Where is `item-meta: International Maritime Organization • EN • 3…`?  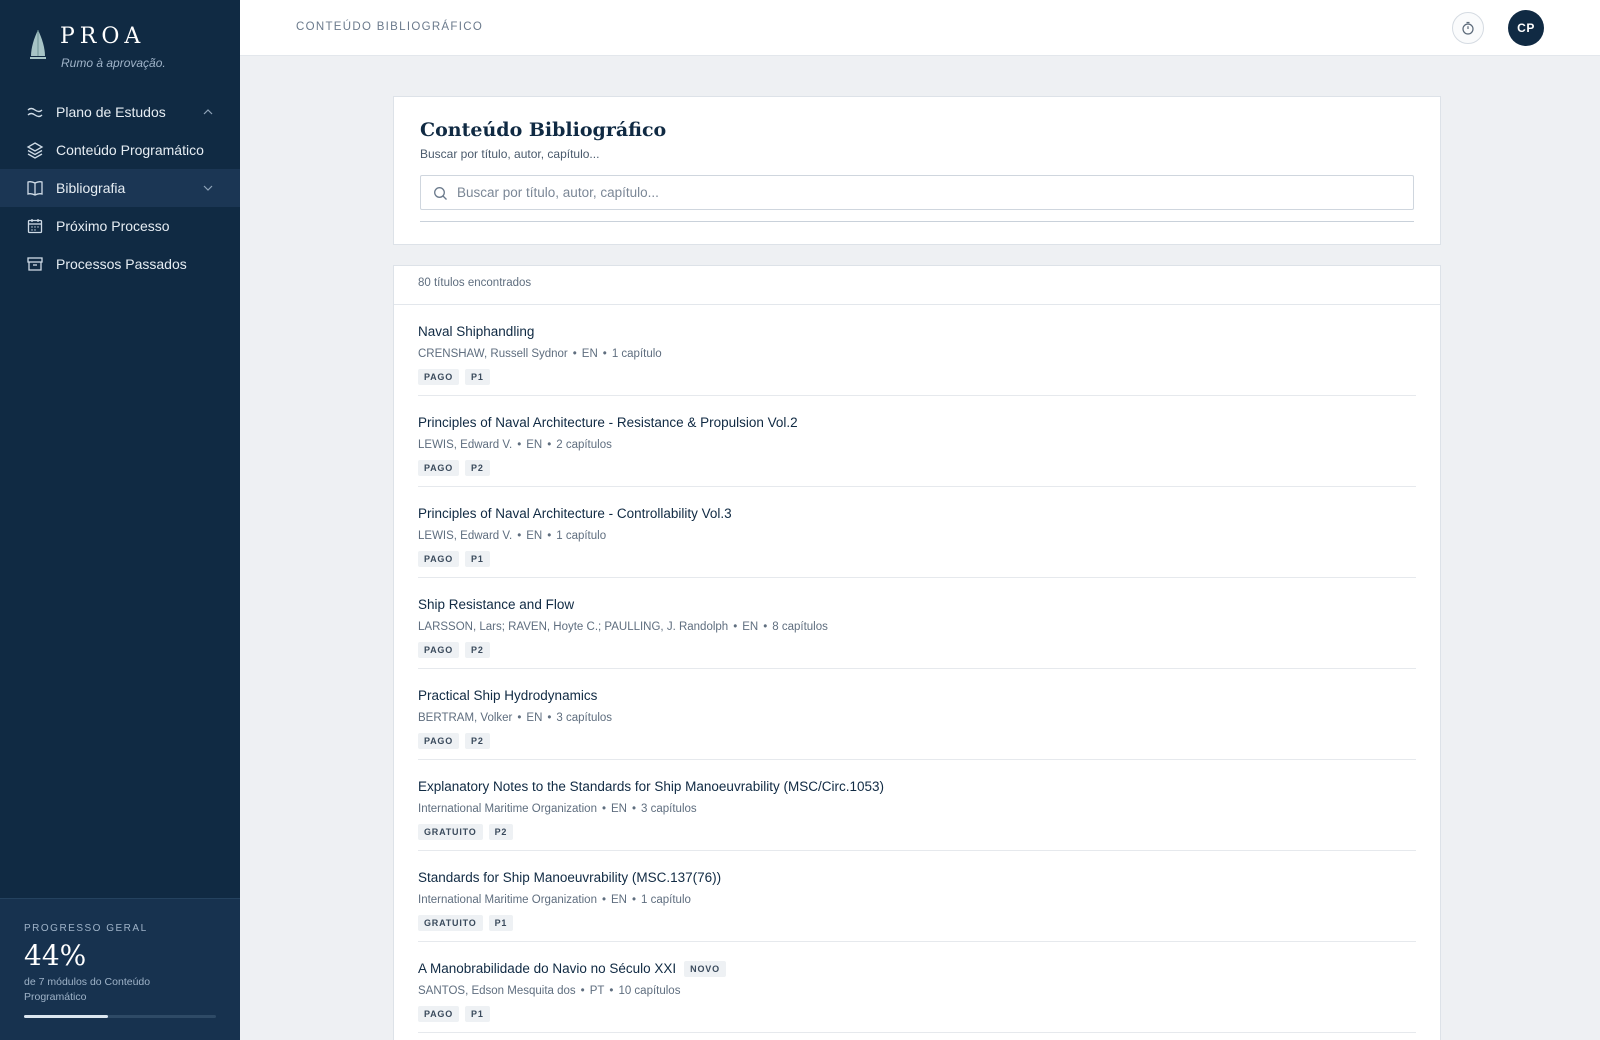
item-meta: International Maritime Organization • EN • 3… is located at coordinates (557, 809).